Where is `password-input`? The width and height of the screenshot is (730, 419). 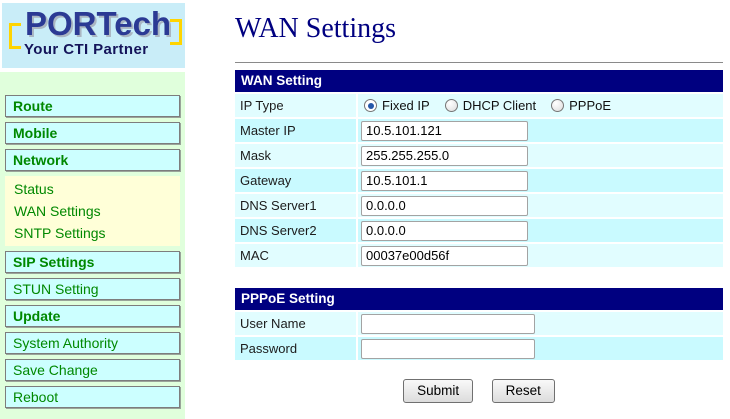
password-input is located at coordinates (448, 348).